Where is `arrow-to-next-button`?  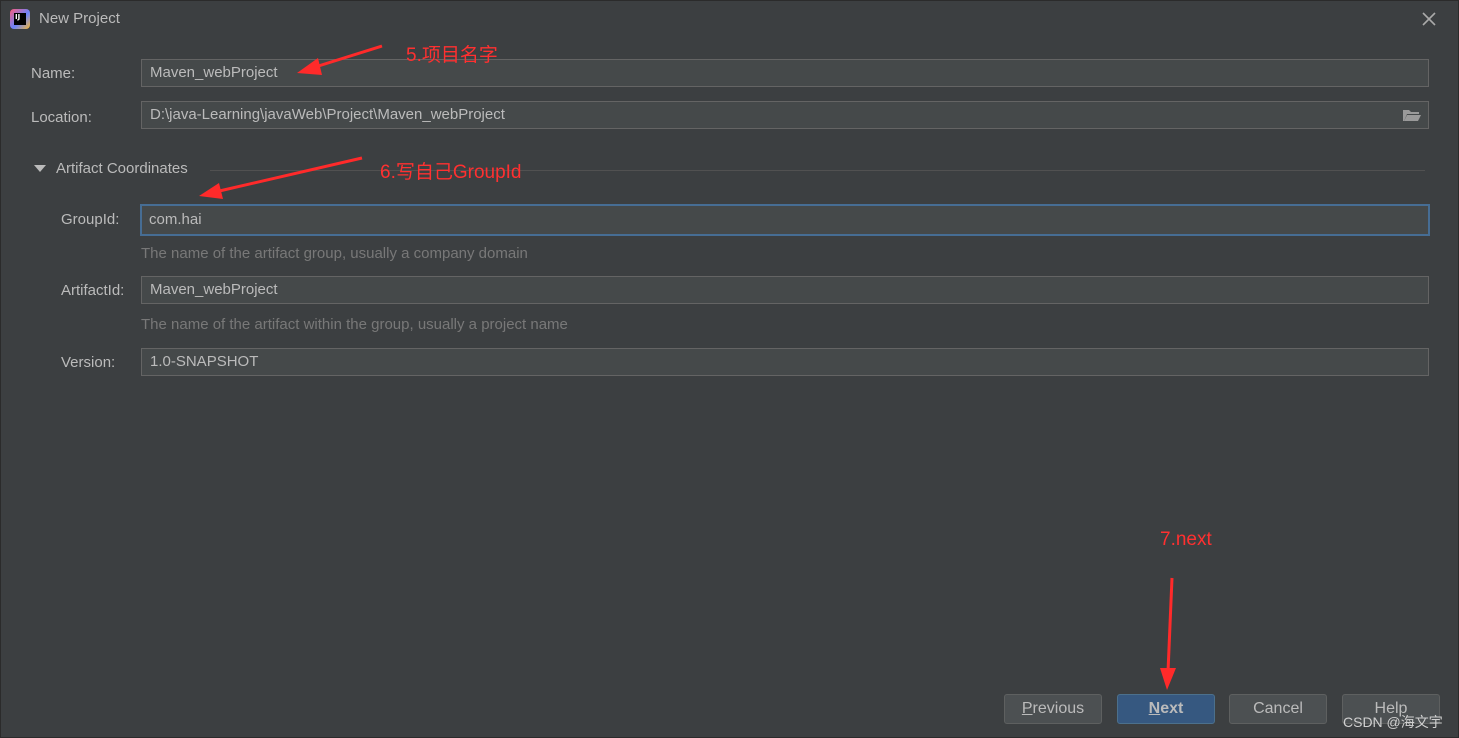
arrow-to-next-button is located at coordinates (1168, 633).